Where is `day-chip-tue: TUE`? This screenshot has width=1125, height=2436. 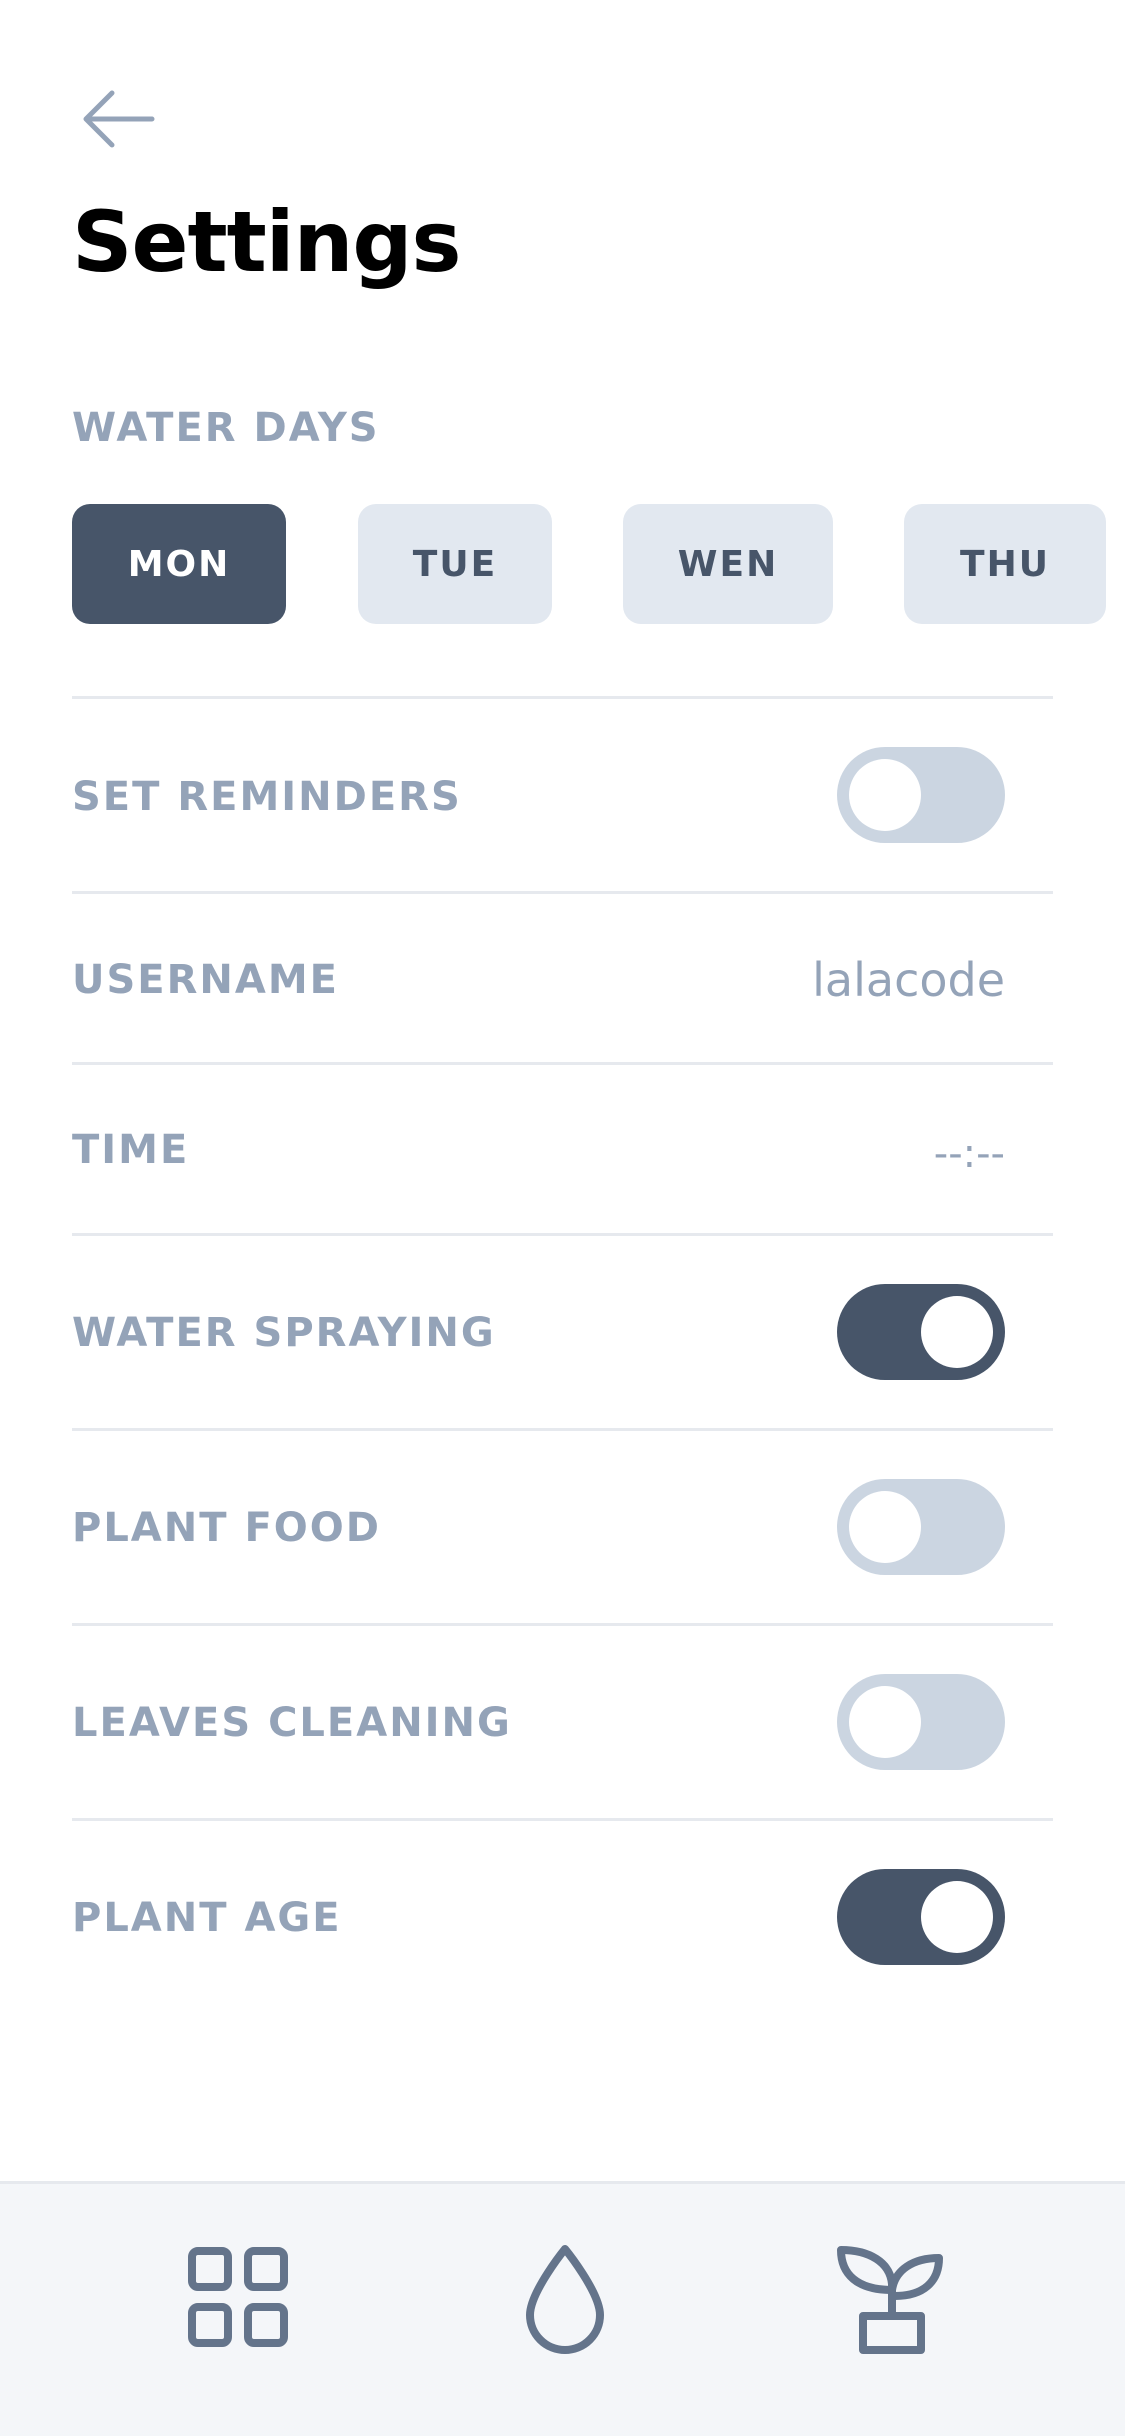
day-chip-tue: TUE is located at coordinates (455, 564).